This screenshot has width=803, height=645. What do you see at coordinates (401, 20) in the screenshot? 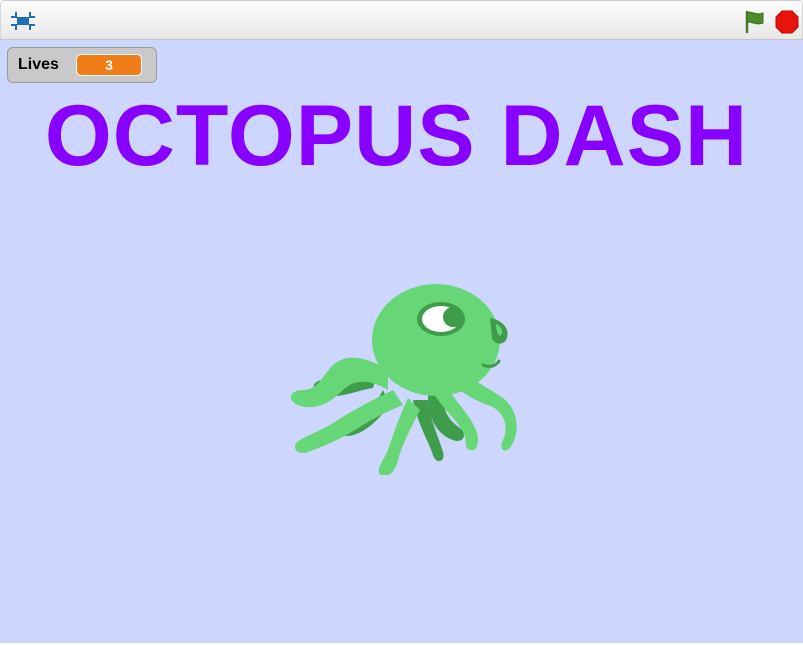
I see `player-controls-bar` at bounding box center [401, 20].